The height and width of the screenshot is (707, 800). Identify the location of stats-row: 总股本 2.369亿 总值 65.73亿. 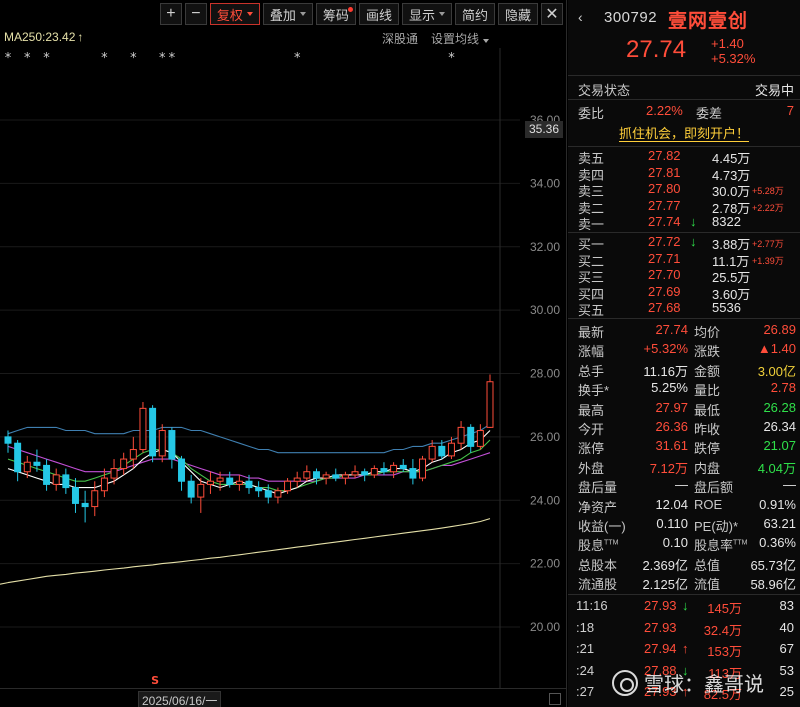
(684, 563).